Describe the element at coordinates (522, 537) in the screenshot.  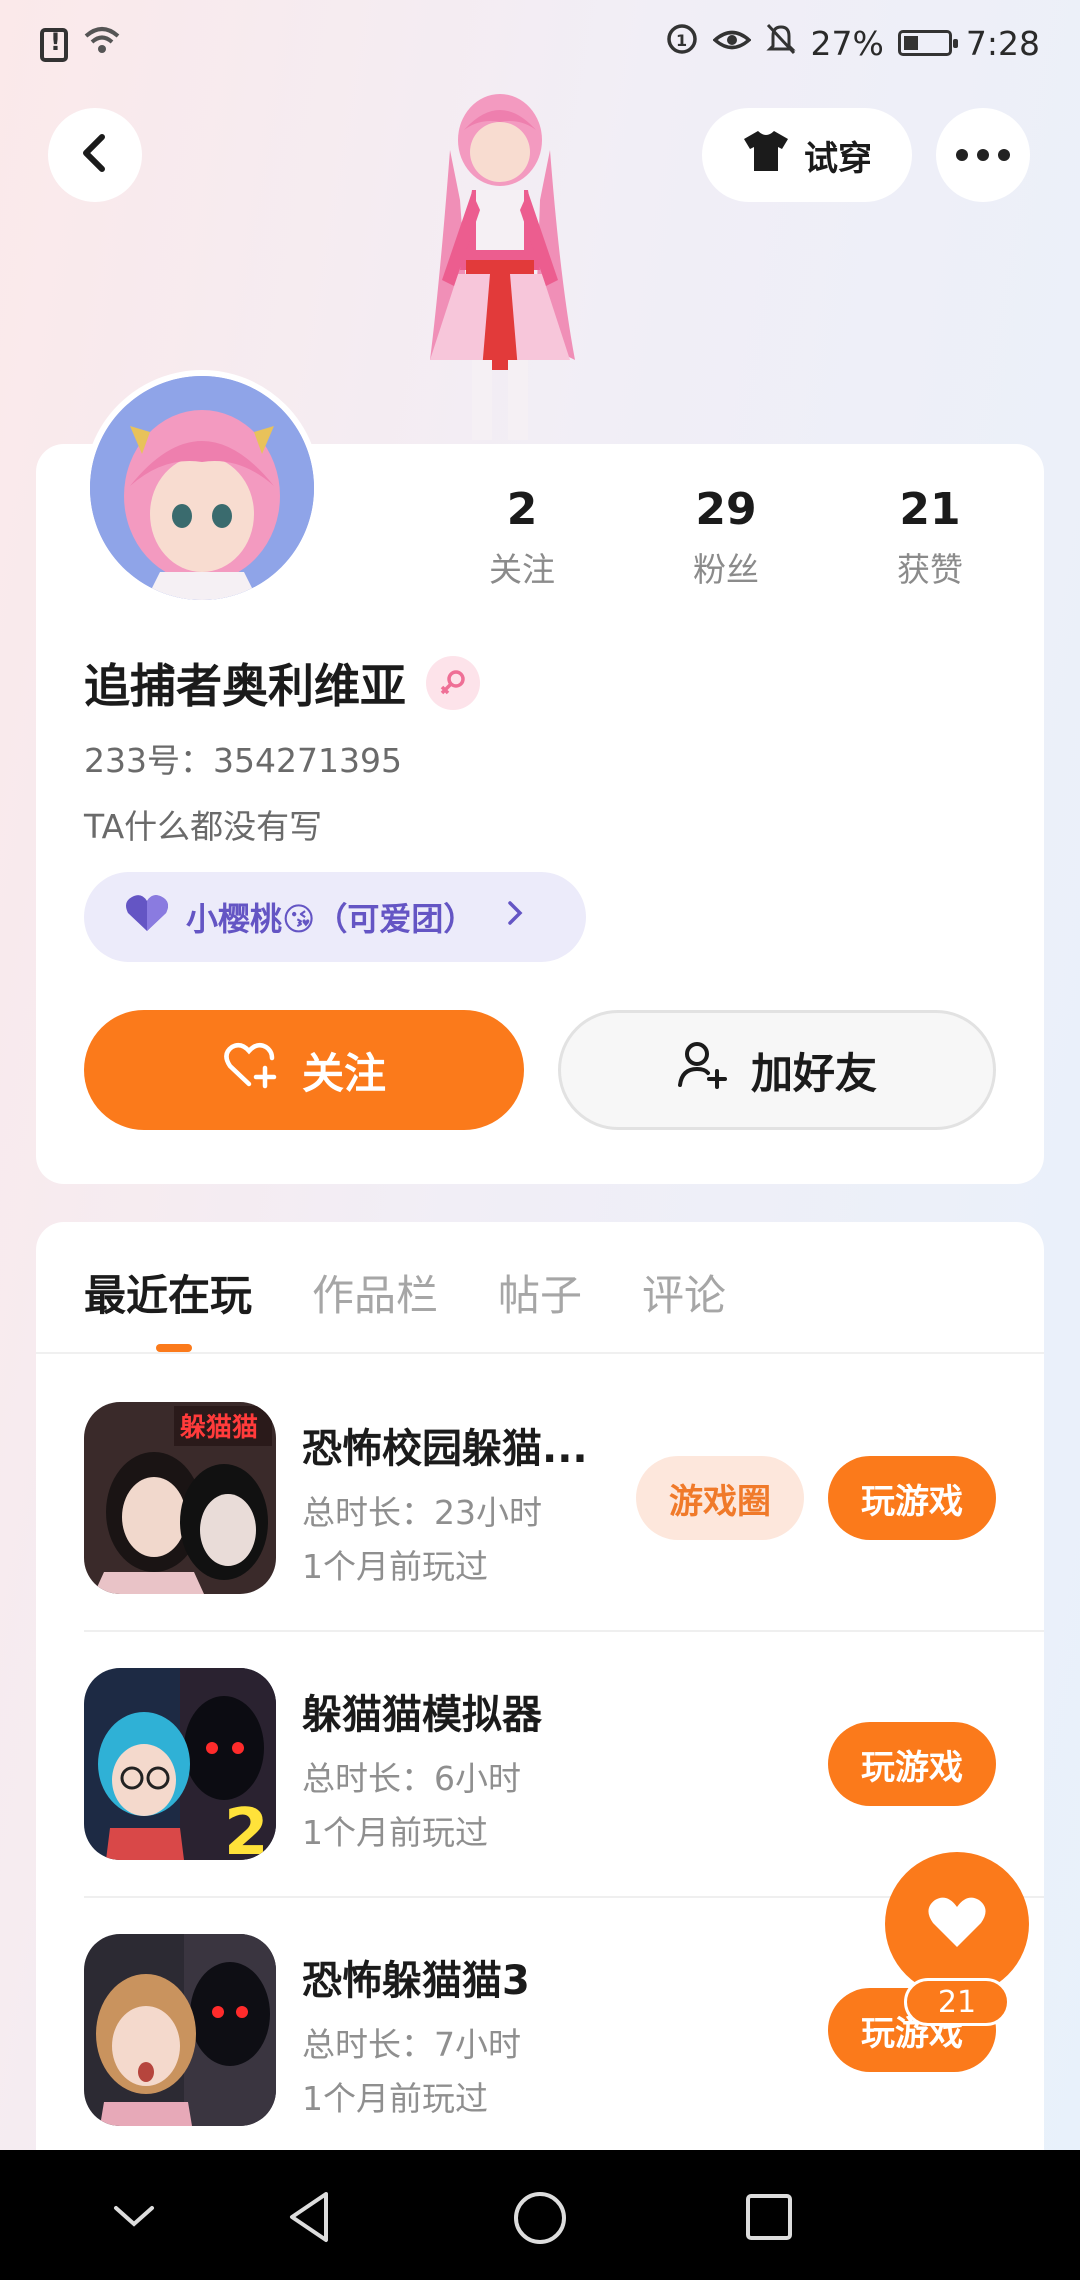
I see `following-stat: 2 关注` at that location.